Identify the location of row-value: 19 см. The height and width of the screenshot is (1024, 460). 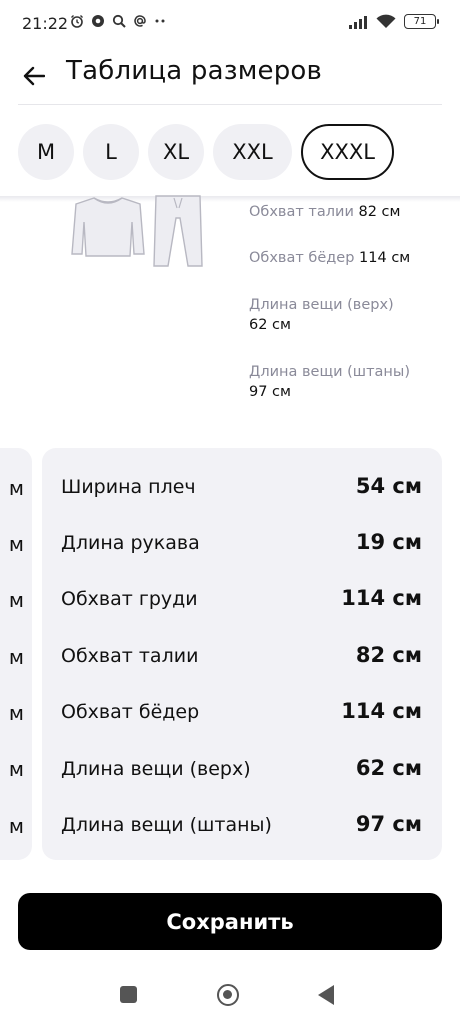
(388, 542).